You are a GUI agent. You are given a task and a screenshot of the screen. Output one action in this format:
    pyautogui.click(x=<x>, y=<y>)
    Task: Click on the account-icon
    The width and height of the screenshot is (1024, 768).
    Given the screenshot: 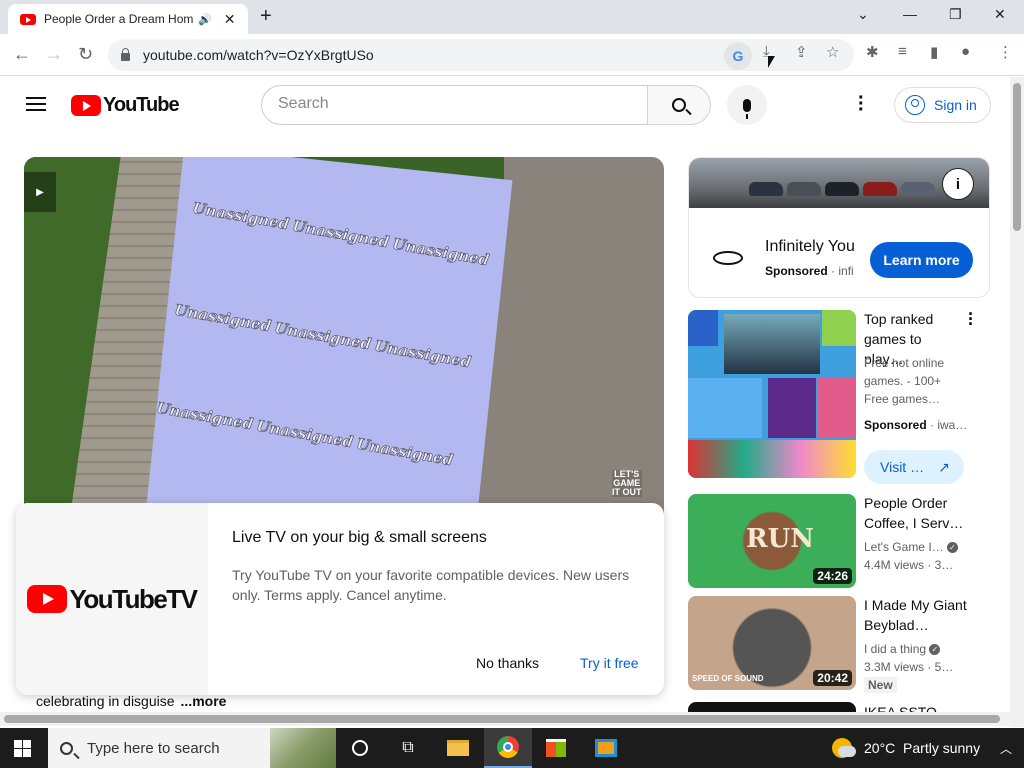 What is the action you would take?
    pyautogui.click(x=915, y=105)
    